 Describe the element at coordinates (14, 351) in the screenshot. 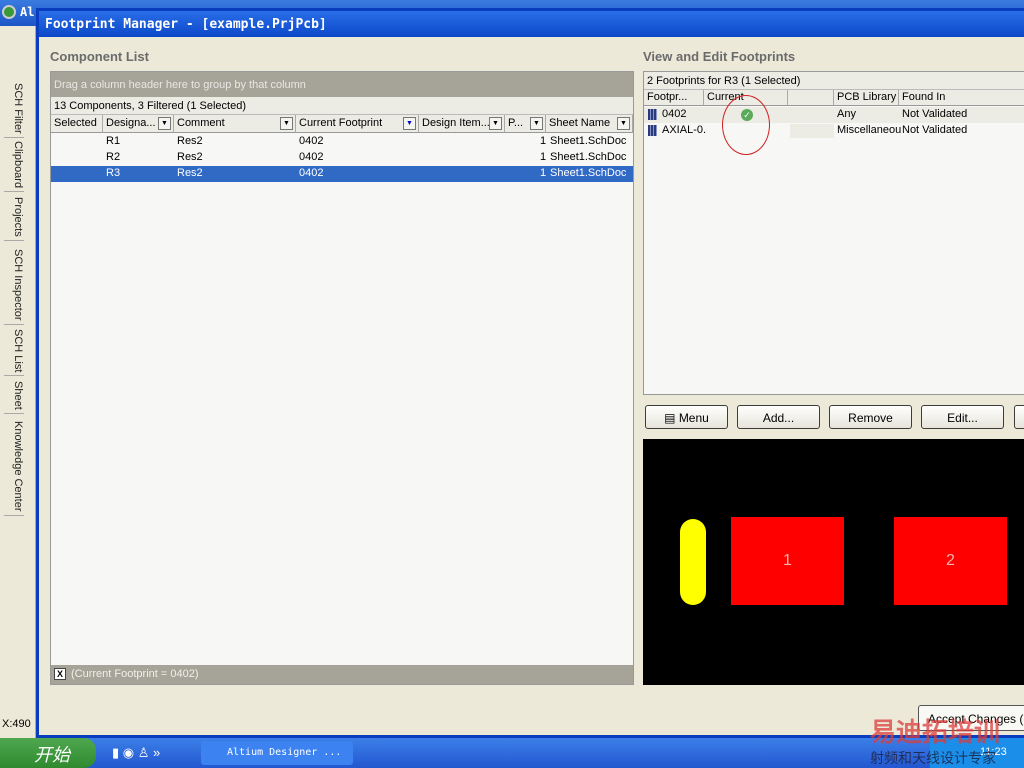

I see `tab-sch-list: SCH List` at that location.